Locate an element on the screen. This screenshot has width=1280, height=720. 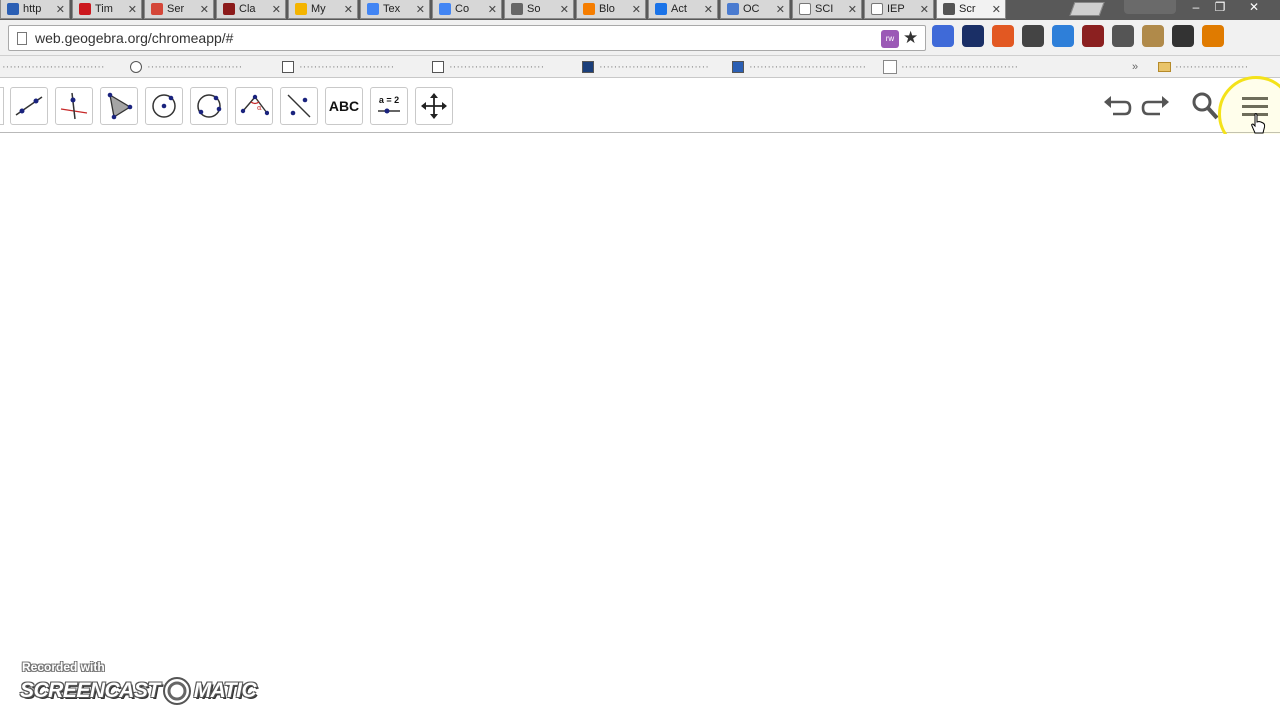
redo-button is located at coordinates (1156, 106).